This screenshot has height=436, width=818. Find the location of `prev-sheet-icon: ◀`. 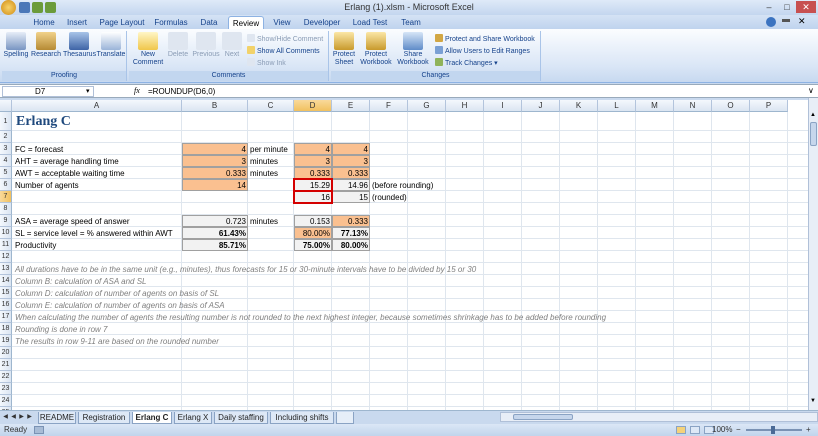

prev-sheet-icon: ◀ is located at coordinates (13, 417).